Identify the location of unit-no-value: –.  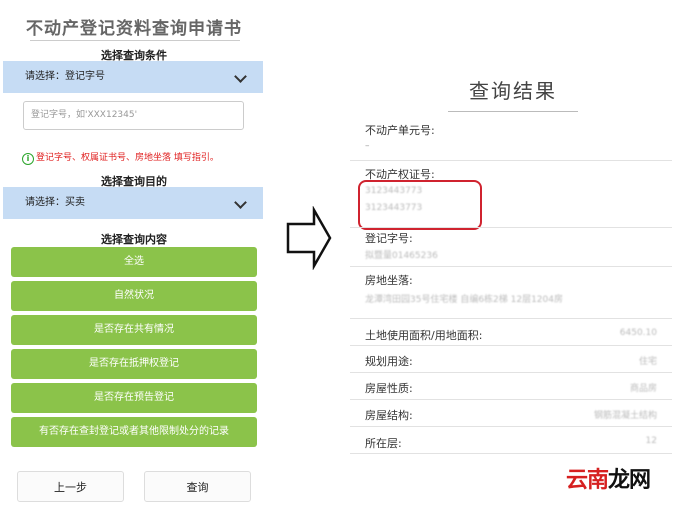
(367, 146).